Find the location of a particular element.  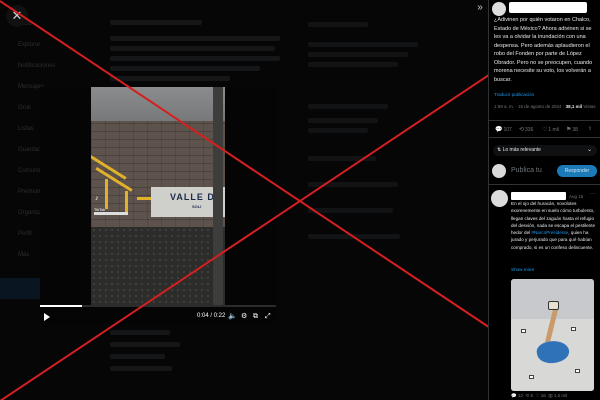

sort-label: Lo más relevante is located at coordinates (521, 150).